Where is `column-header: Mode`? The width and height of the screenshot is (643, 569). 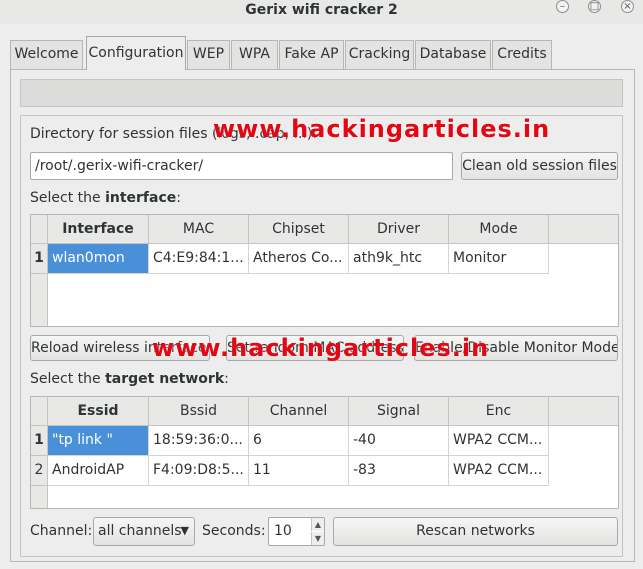
column-header: Mode is located at coordinates (499, 229).